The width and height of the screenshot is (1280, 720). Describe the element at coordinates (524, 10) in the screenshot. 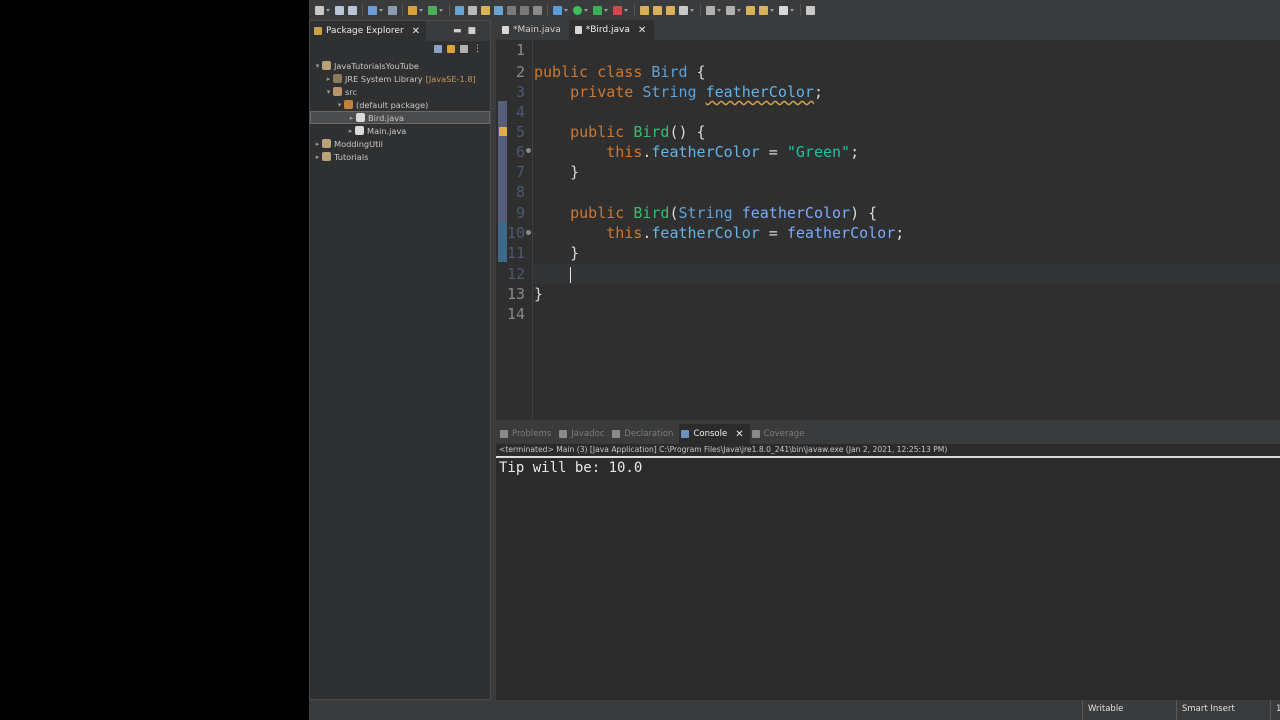

I see `show-whitespace-icon` at that location.